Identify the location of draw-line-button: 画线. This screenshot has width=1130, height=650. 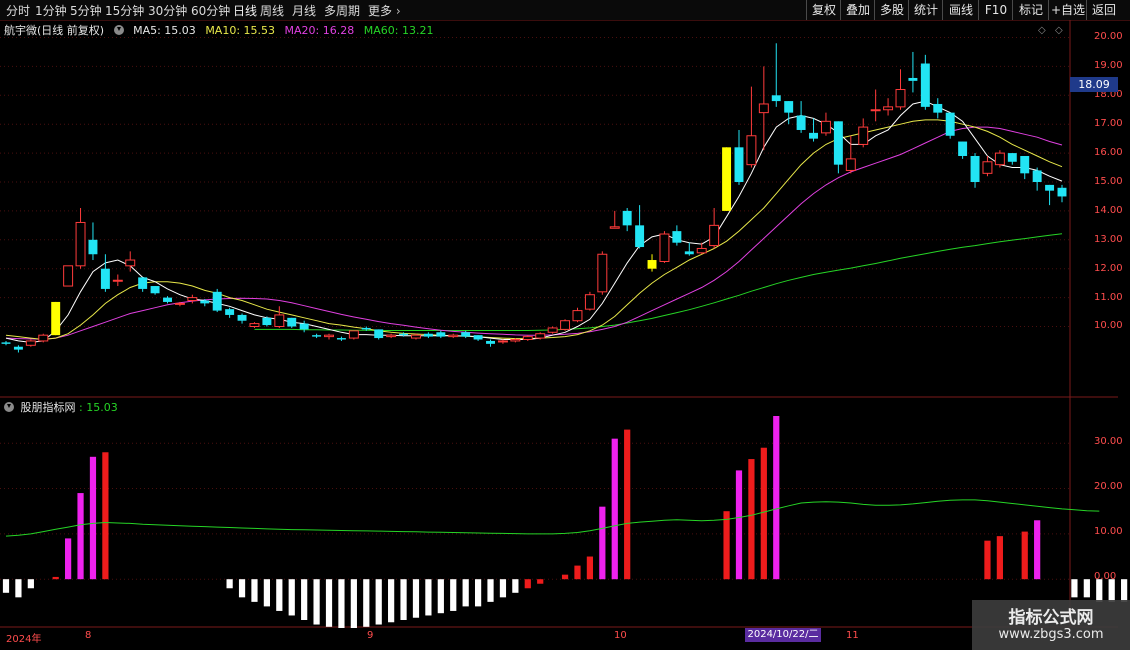
(960, 10).